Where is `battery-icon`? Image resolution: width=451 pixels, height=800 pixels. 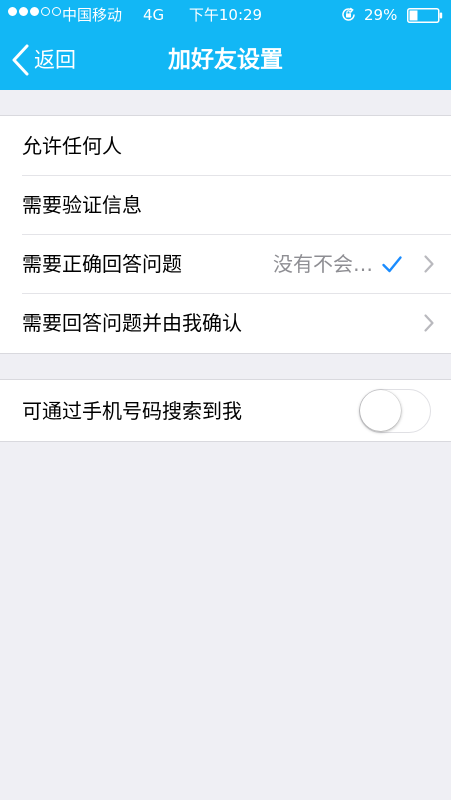
battery-icon is located at coordinates (425, 15).